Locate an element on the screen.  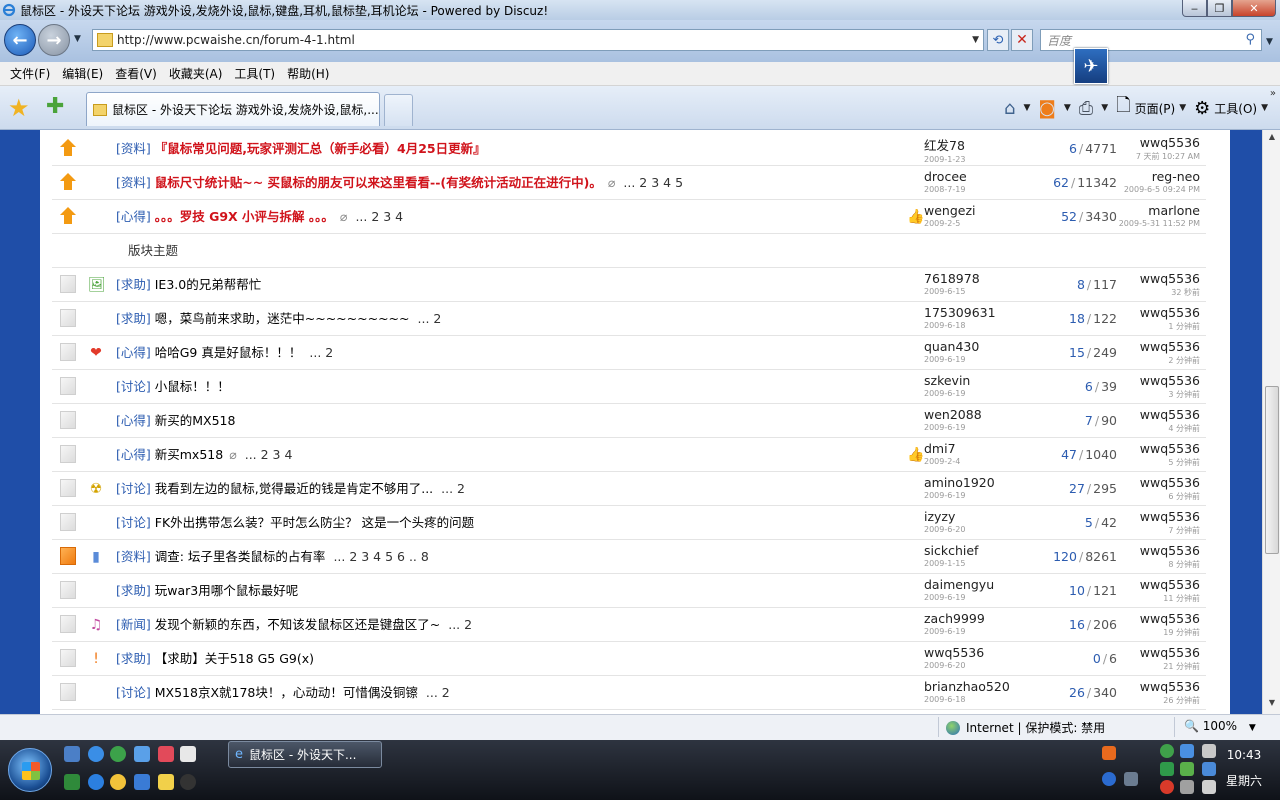
more-commands-icon: » is located at coordinates (1273, 93).